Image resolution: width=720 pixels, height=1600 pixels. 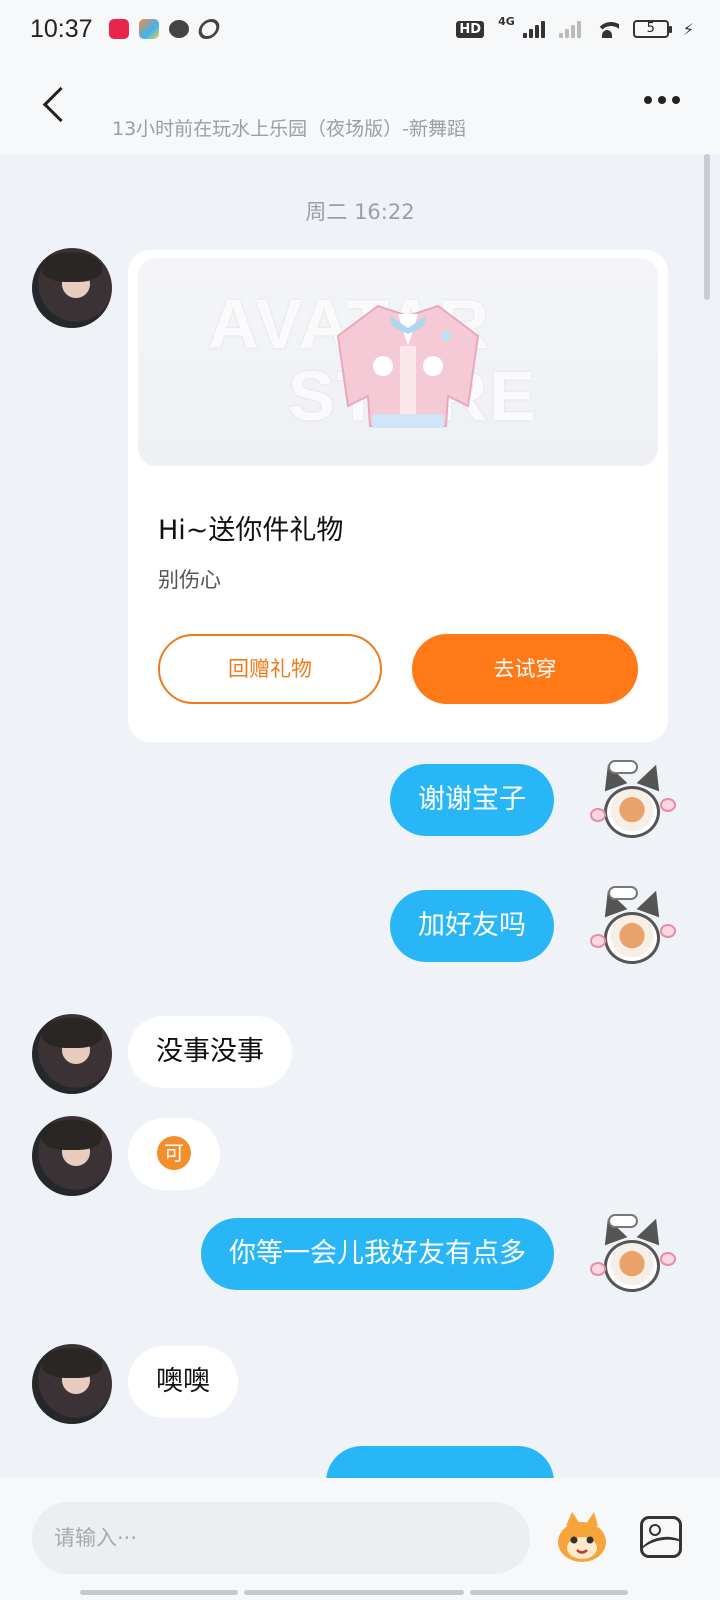 What do you see at coordinates (165, 29) in the screenshot?
I see `notification-icons` at bounding box center [165, 29].